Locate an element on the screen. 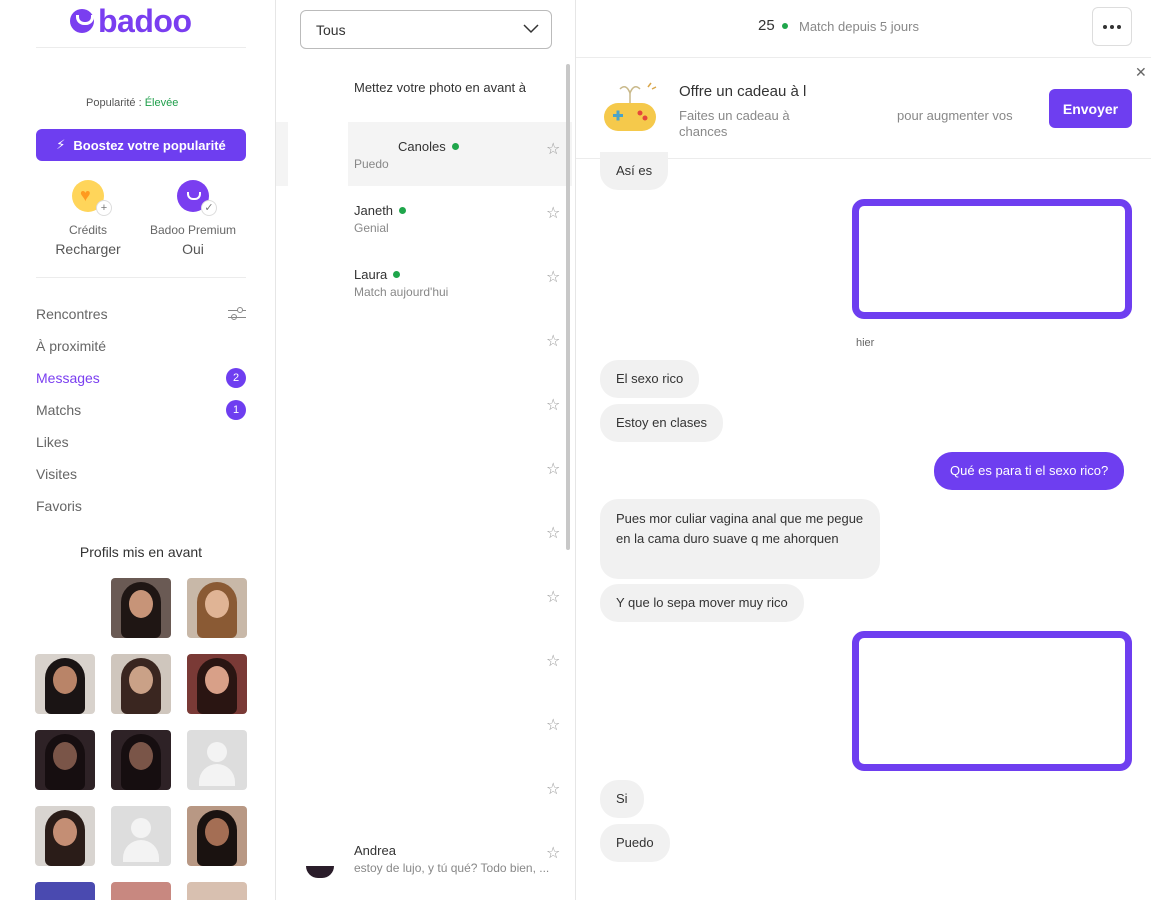 The image size is (1151, 900). nav-label: Likes is located at coordinates (52, 442).